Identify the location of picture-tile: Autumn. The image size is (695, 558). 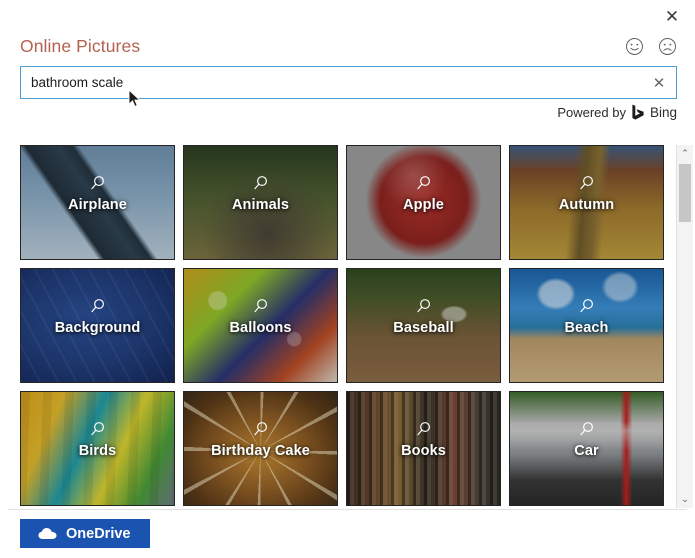
(586, 202).